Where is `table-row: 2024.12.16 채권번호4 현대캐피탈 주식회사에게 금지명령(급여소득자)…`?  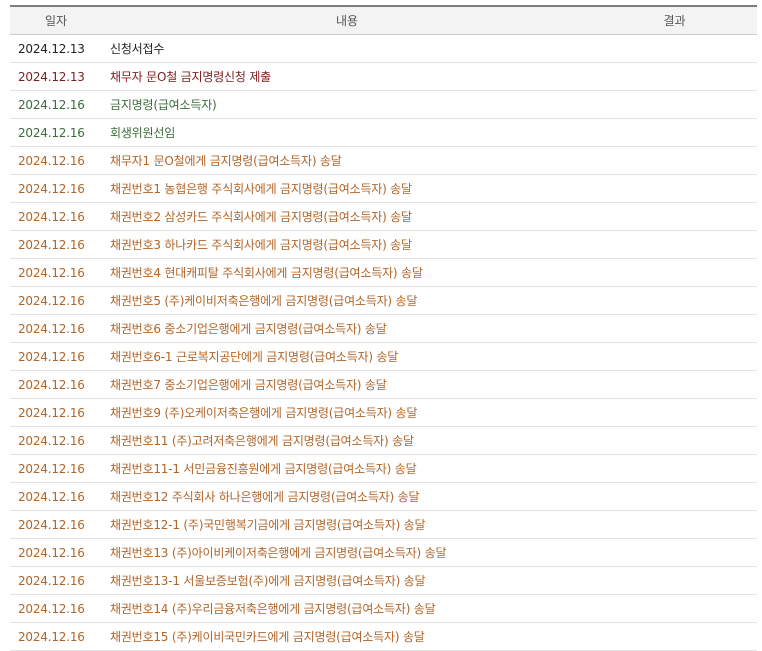
table-row: 2024.12.16 채권번호4 현대캐피탈 주식회사에게 금지명령(급여소득자)… is located at coordinates (383, 272).